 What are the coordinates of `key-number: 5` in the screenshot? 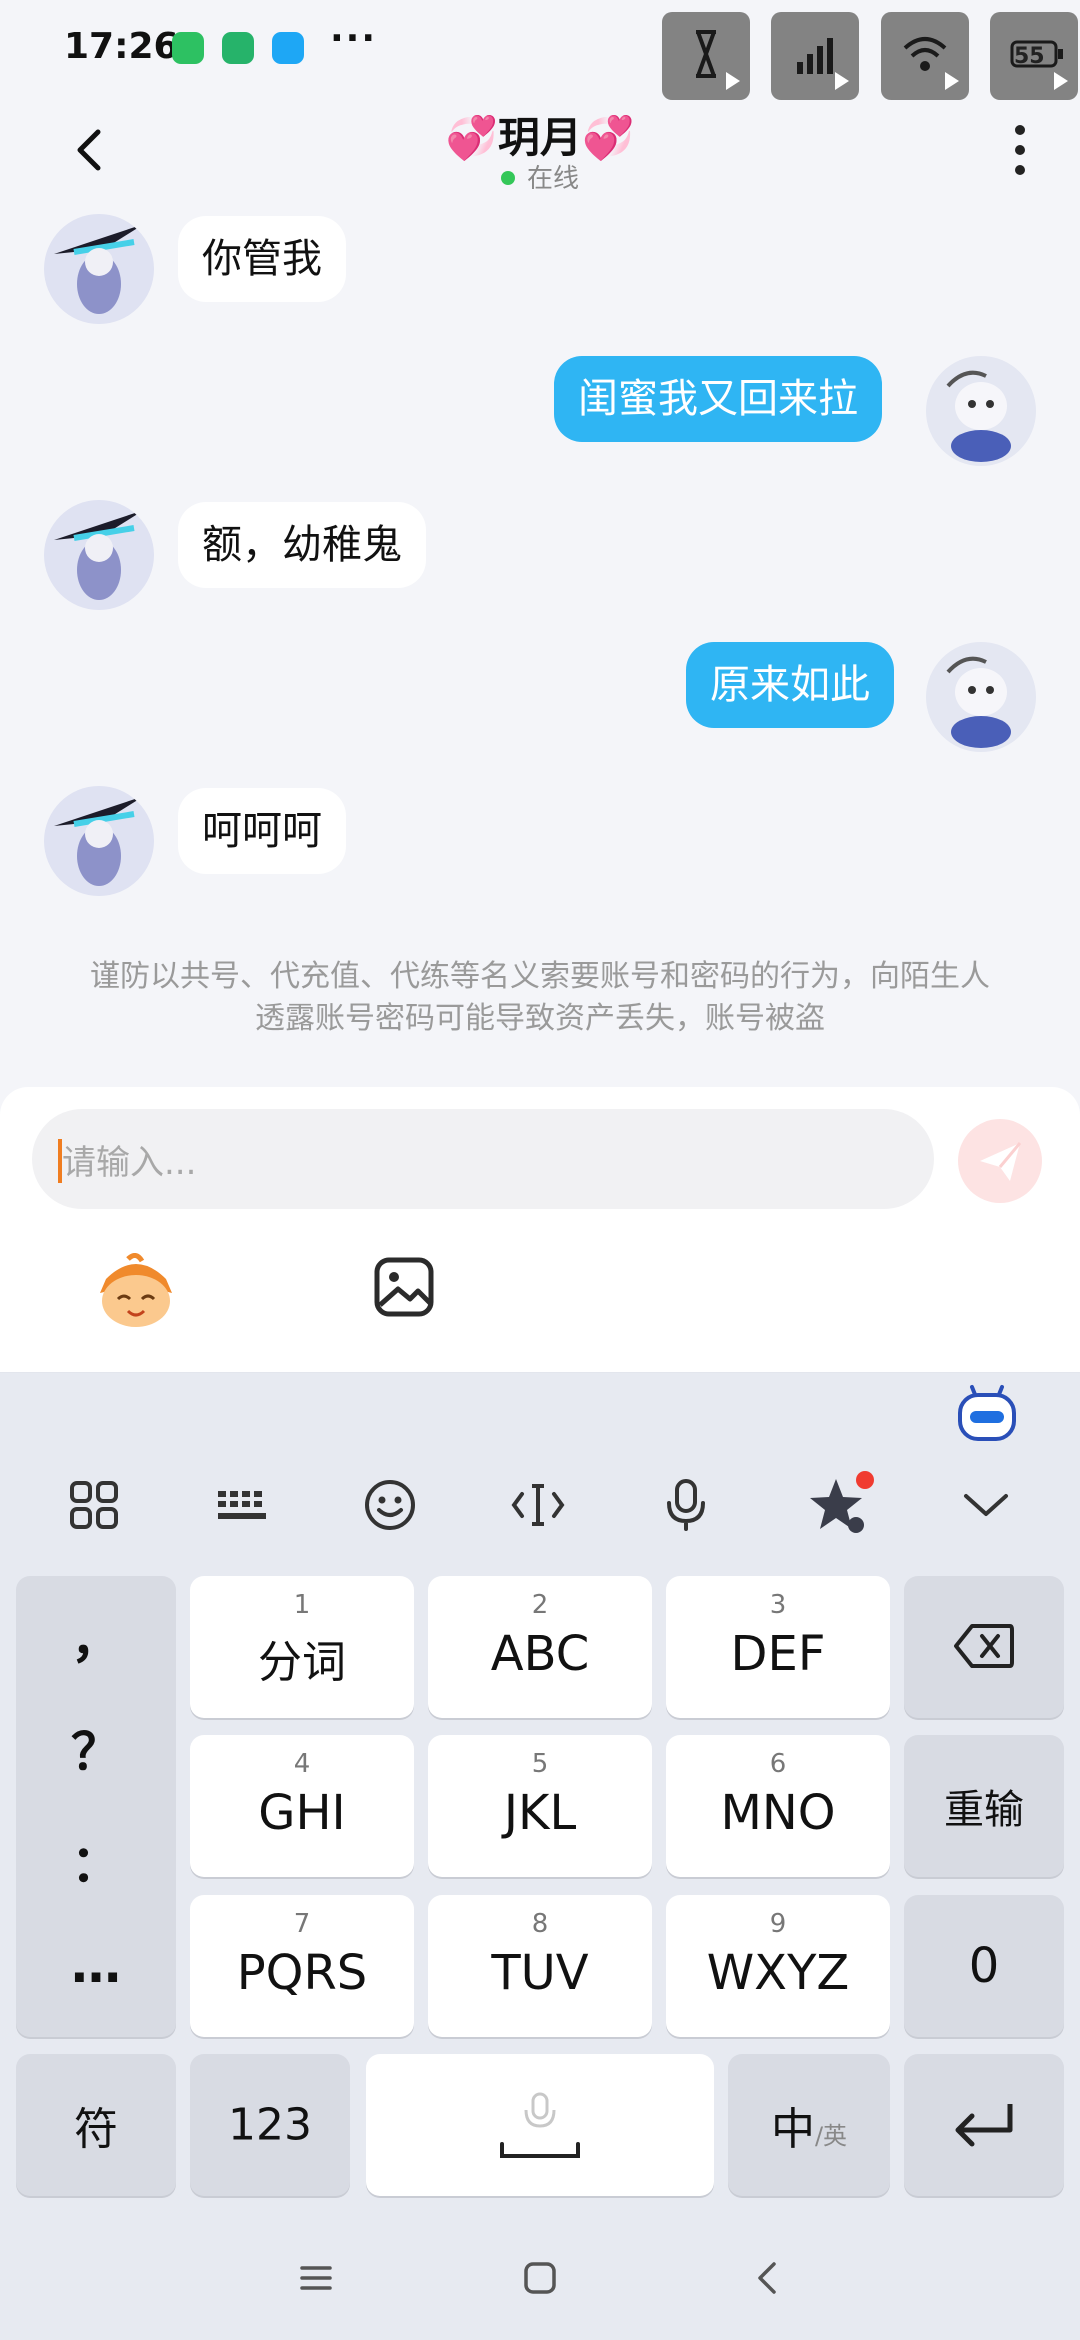 It's located at (540, 1764).